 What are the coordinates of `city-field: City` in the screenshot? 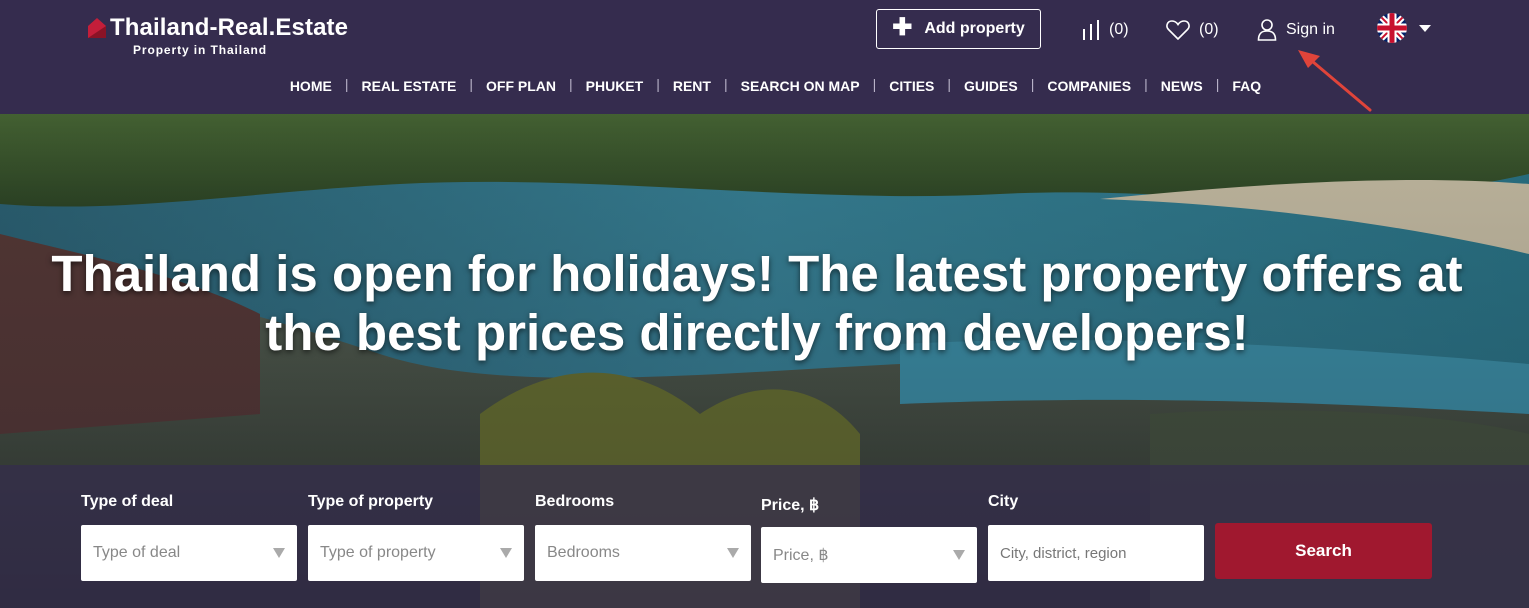 It's located at (1096, 537).